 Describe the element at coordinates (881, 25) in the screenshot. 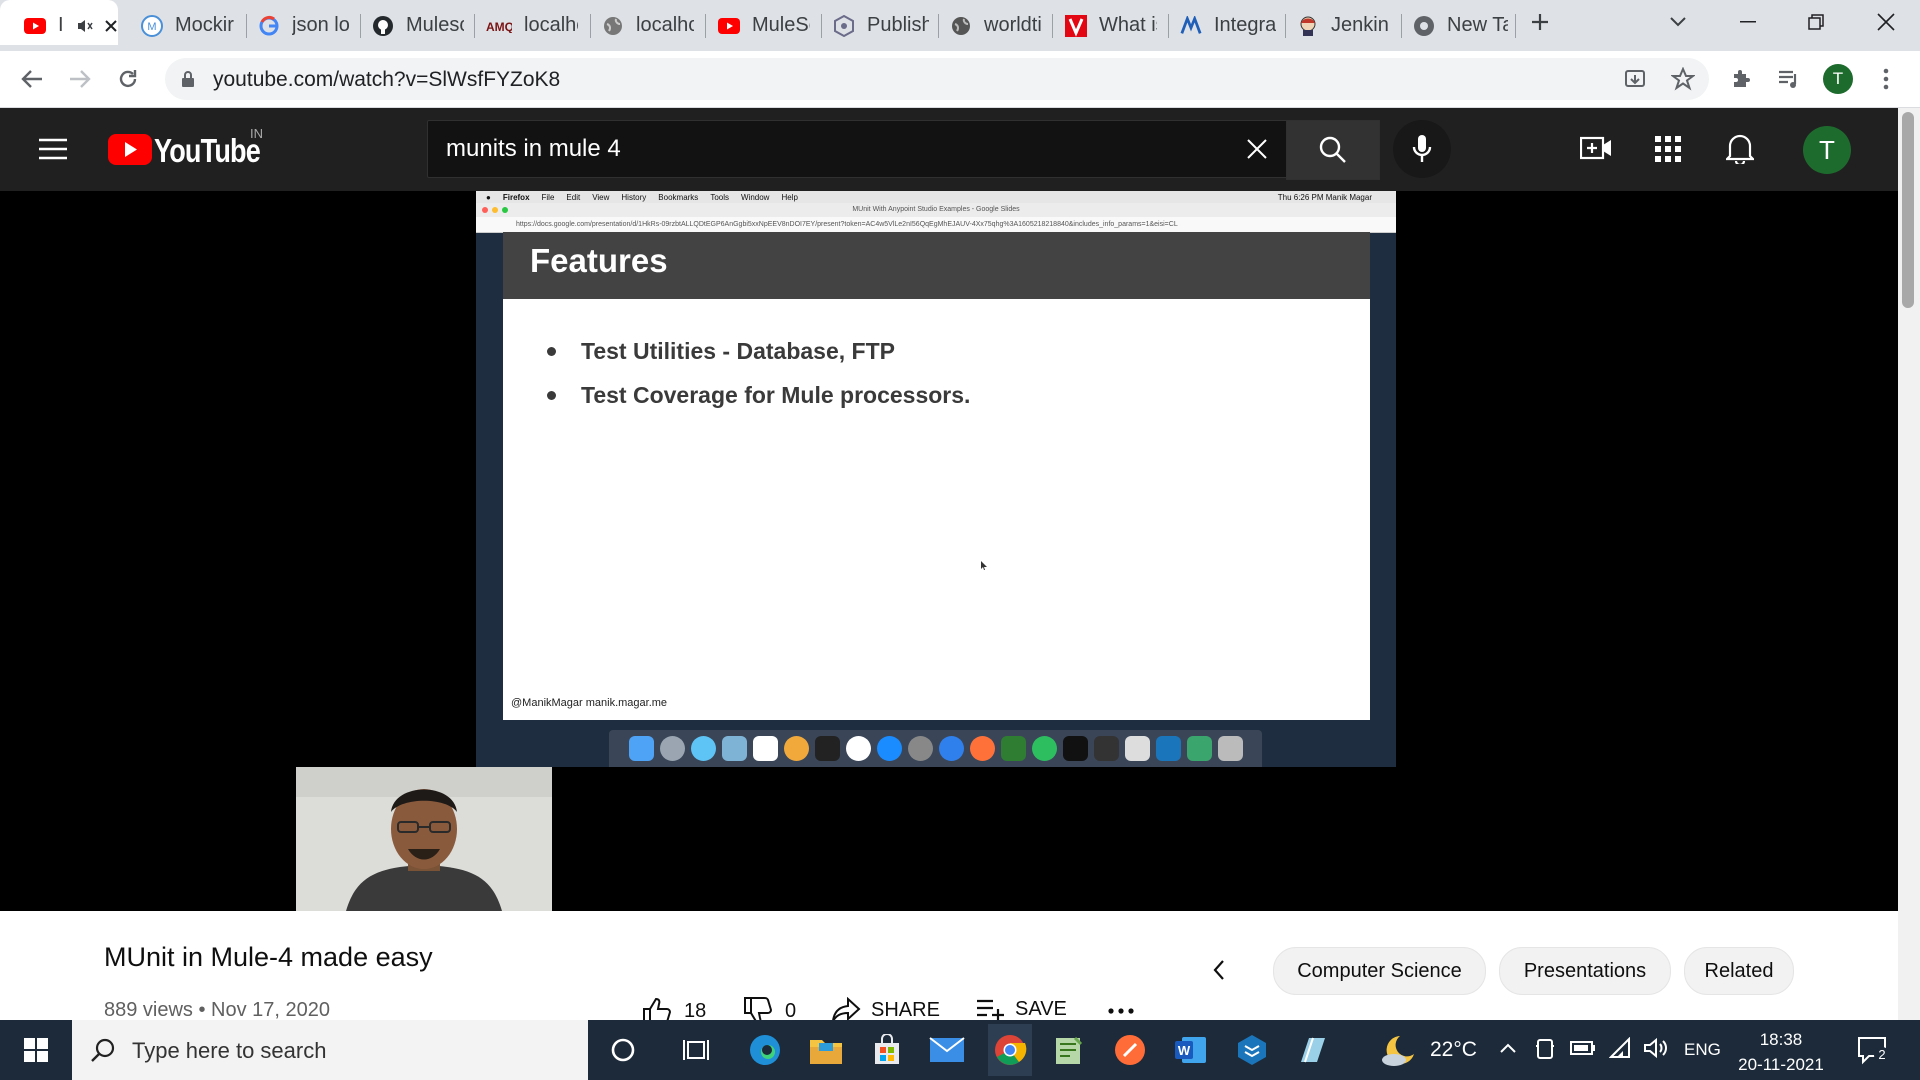

I see `tab-publish: Publish` at that location.